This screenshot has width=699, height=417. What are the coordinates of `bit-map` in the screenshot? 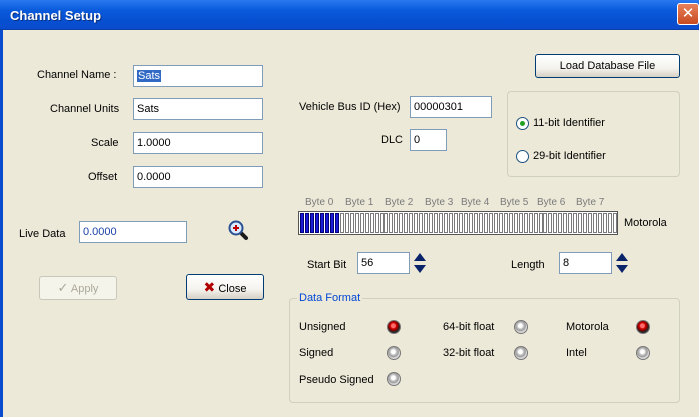 It's located at (458, 223).